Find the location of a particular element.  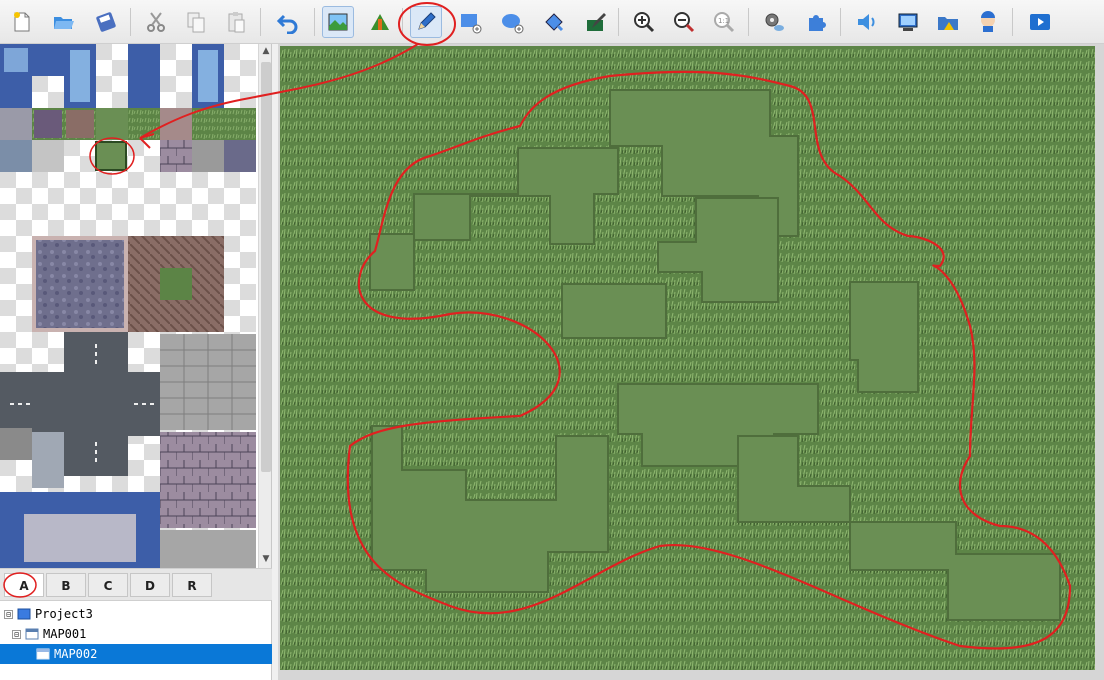

shadow-pen-icon is located at coordinates (596, 22).